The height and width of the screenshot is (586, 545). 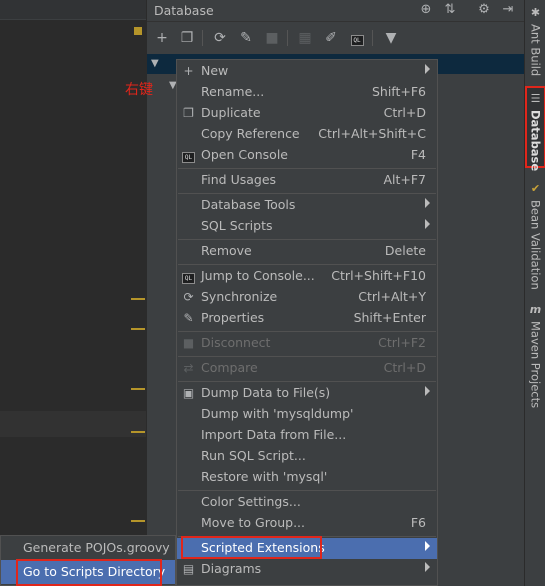 I want to click on menu-item-label: Compare, so click(x=229, y=367).